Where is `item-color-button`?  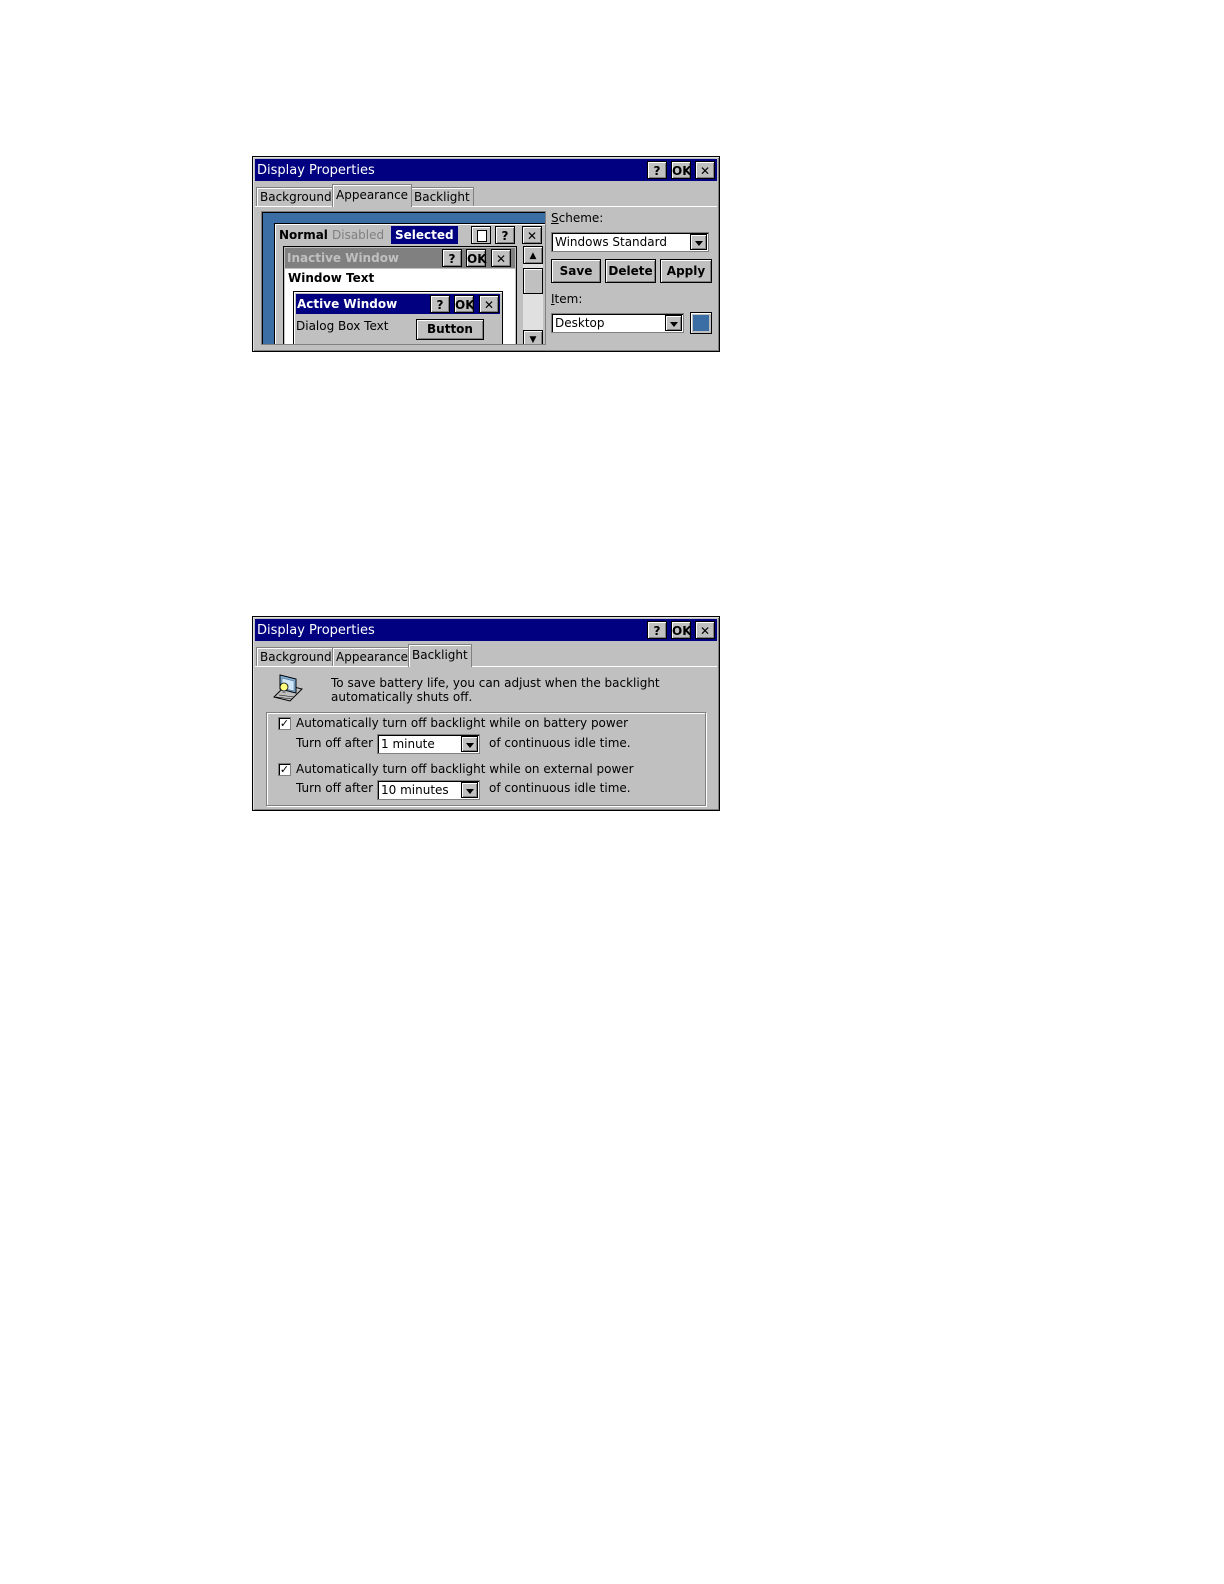 item-color-button is located at coordinates (701, 323).